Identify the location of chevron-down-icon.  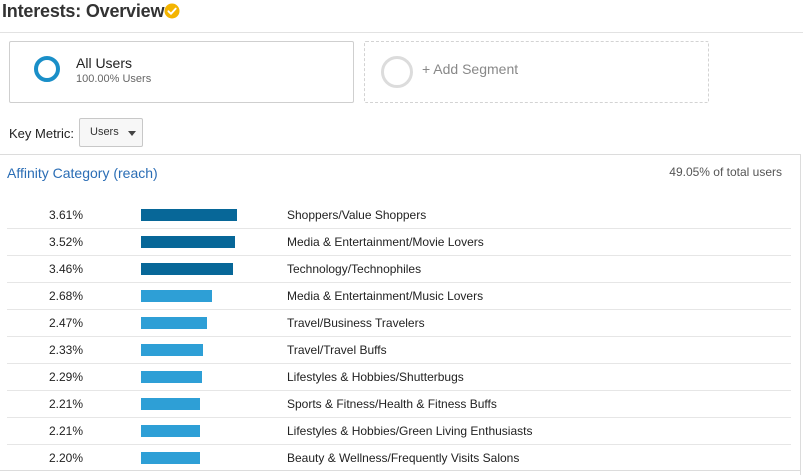
(132, 133).